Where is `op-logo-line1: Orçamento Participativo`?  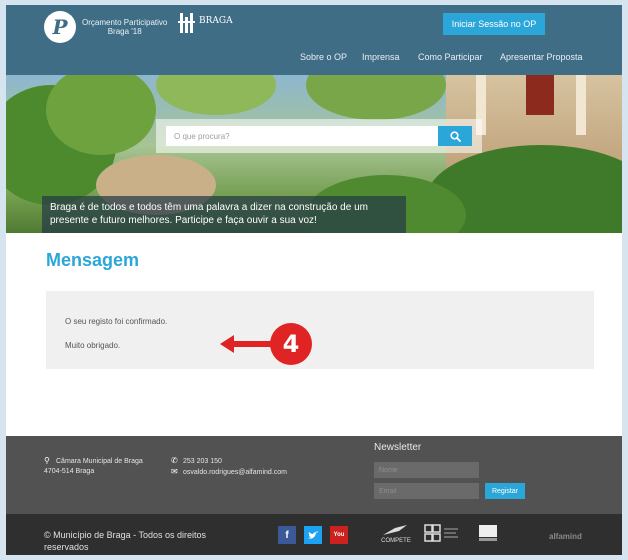
op-logo-line1: Orçamento Participativo is located at coordinates (125, 22).